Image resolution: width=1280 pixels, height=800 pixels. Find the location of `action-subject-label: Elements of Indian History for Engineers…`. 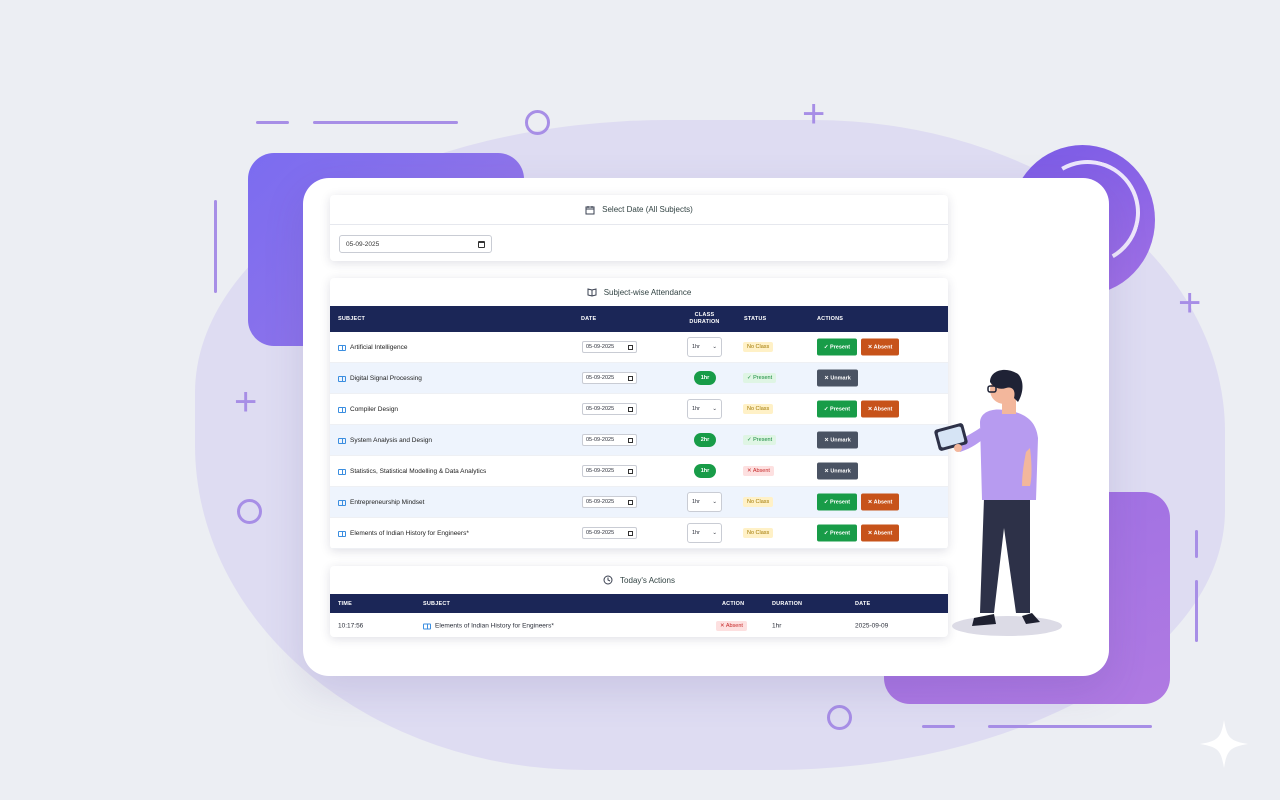

action-subject-label: Elements of Indian History for Engineers… is located at coordinates (494, 626).